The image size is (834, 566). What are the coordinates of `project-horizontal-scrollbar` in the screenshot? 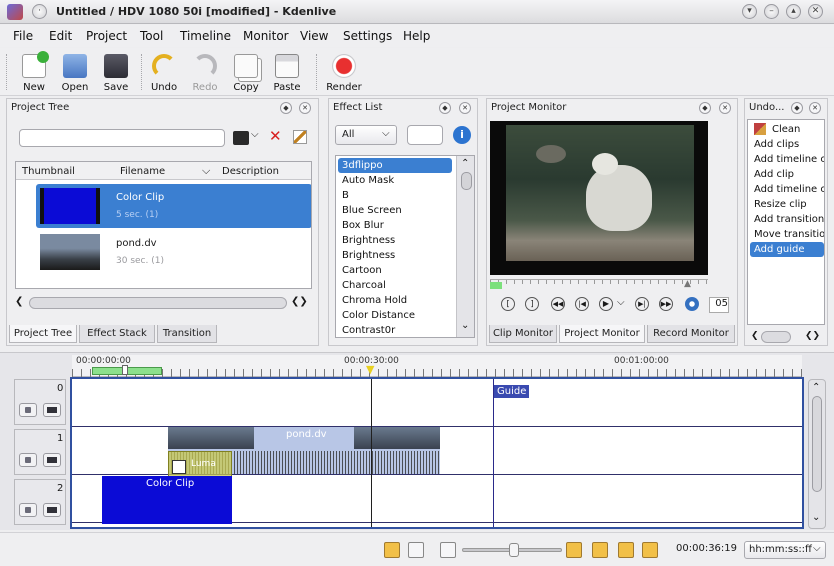 It's located at (158, 303).